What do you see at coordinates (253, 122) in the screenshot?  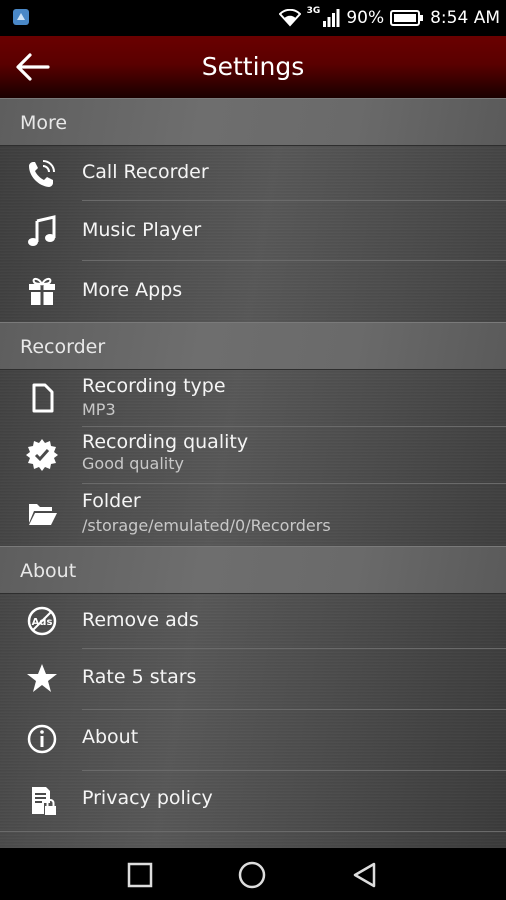 I see `section-header-more: More` at bounding box center [253, 122].